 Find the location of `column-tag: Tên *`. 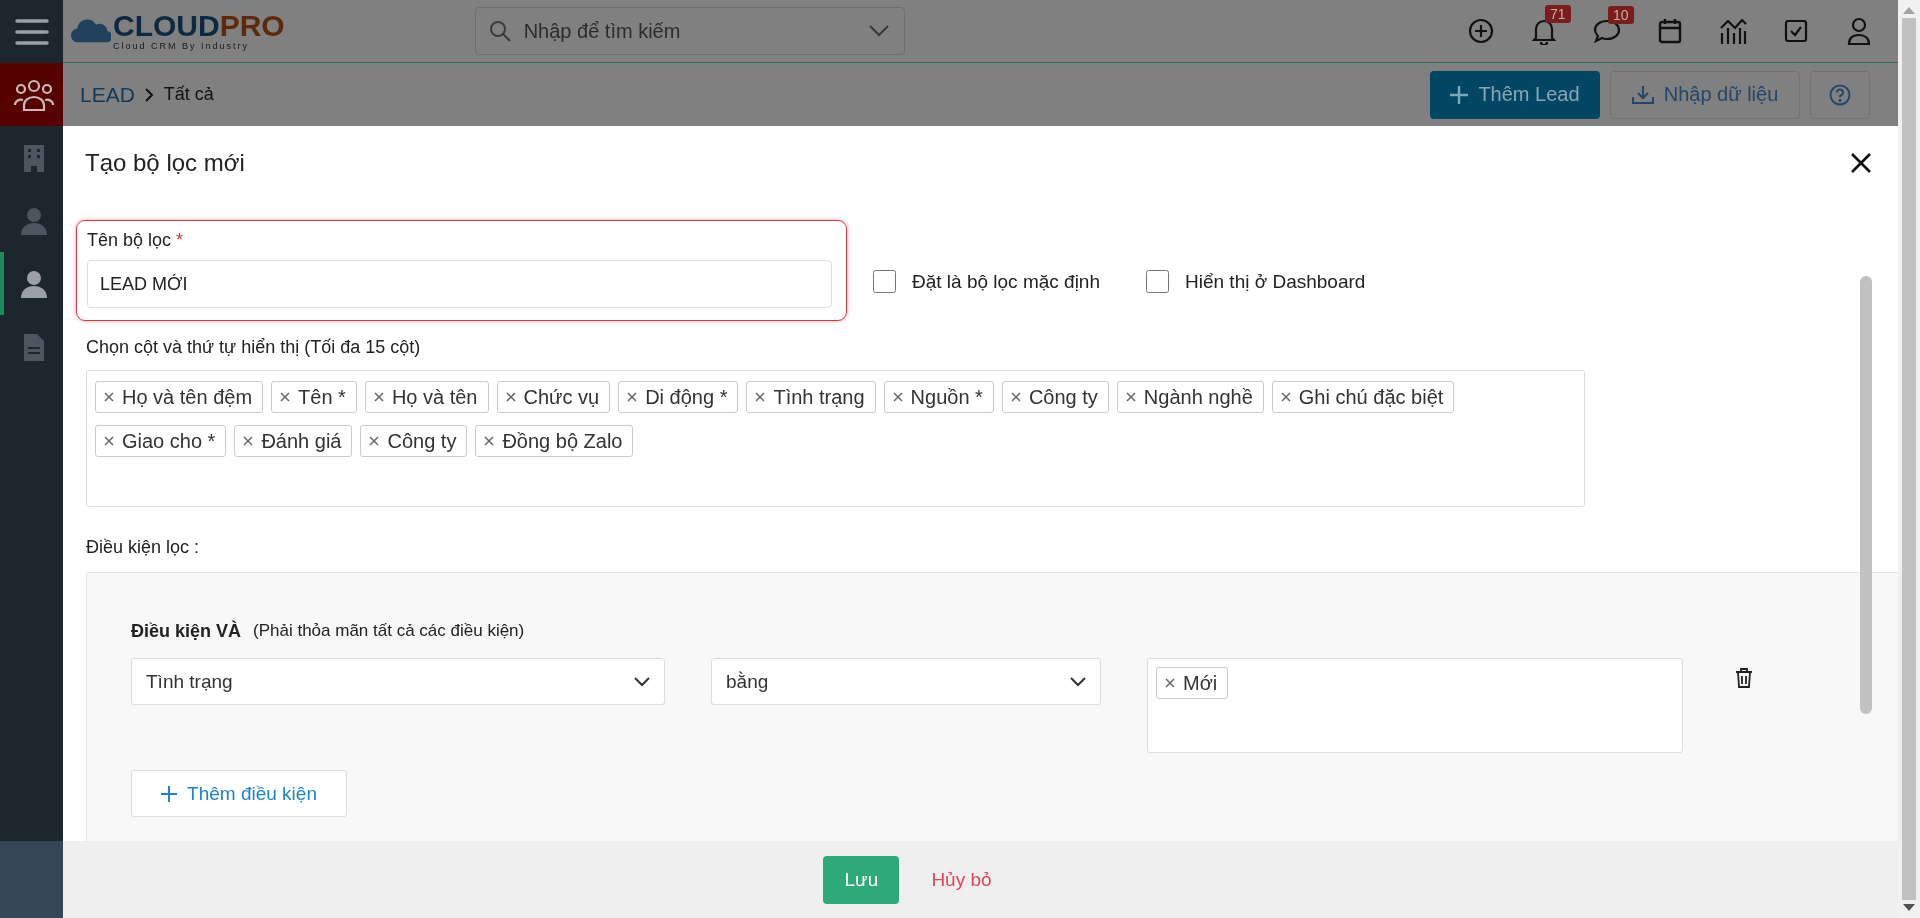

column-tag: Tên * is located at coordinates (314, 397).